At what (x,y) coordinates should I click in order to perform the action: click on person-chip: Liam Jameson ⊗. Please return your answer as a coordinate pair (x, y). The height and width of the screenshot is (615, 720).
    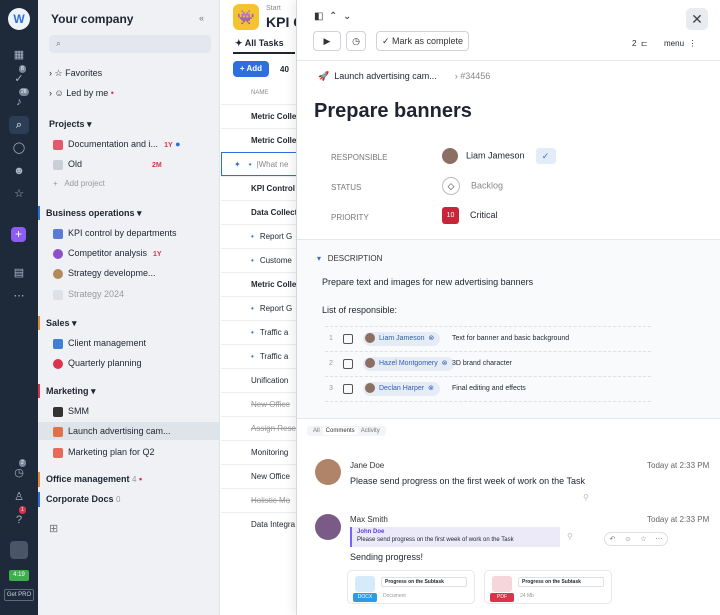
    Looking at the image, I should click on (402, 339).